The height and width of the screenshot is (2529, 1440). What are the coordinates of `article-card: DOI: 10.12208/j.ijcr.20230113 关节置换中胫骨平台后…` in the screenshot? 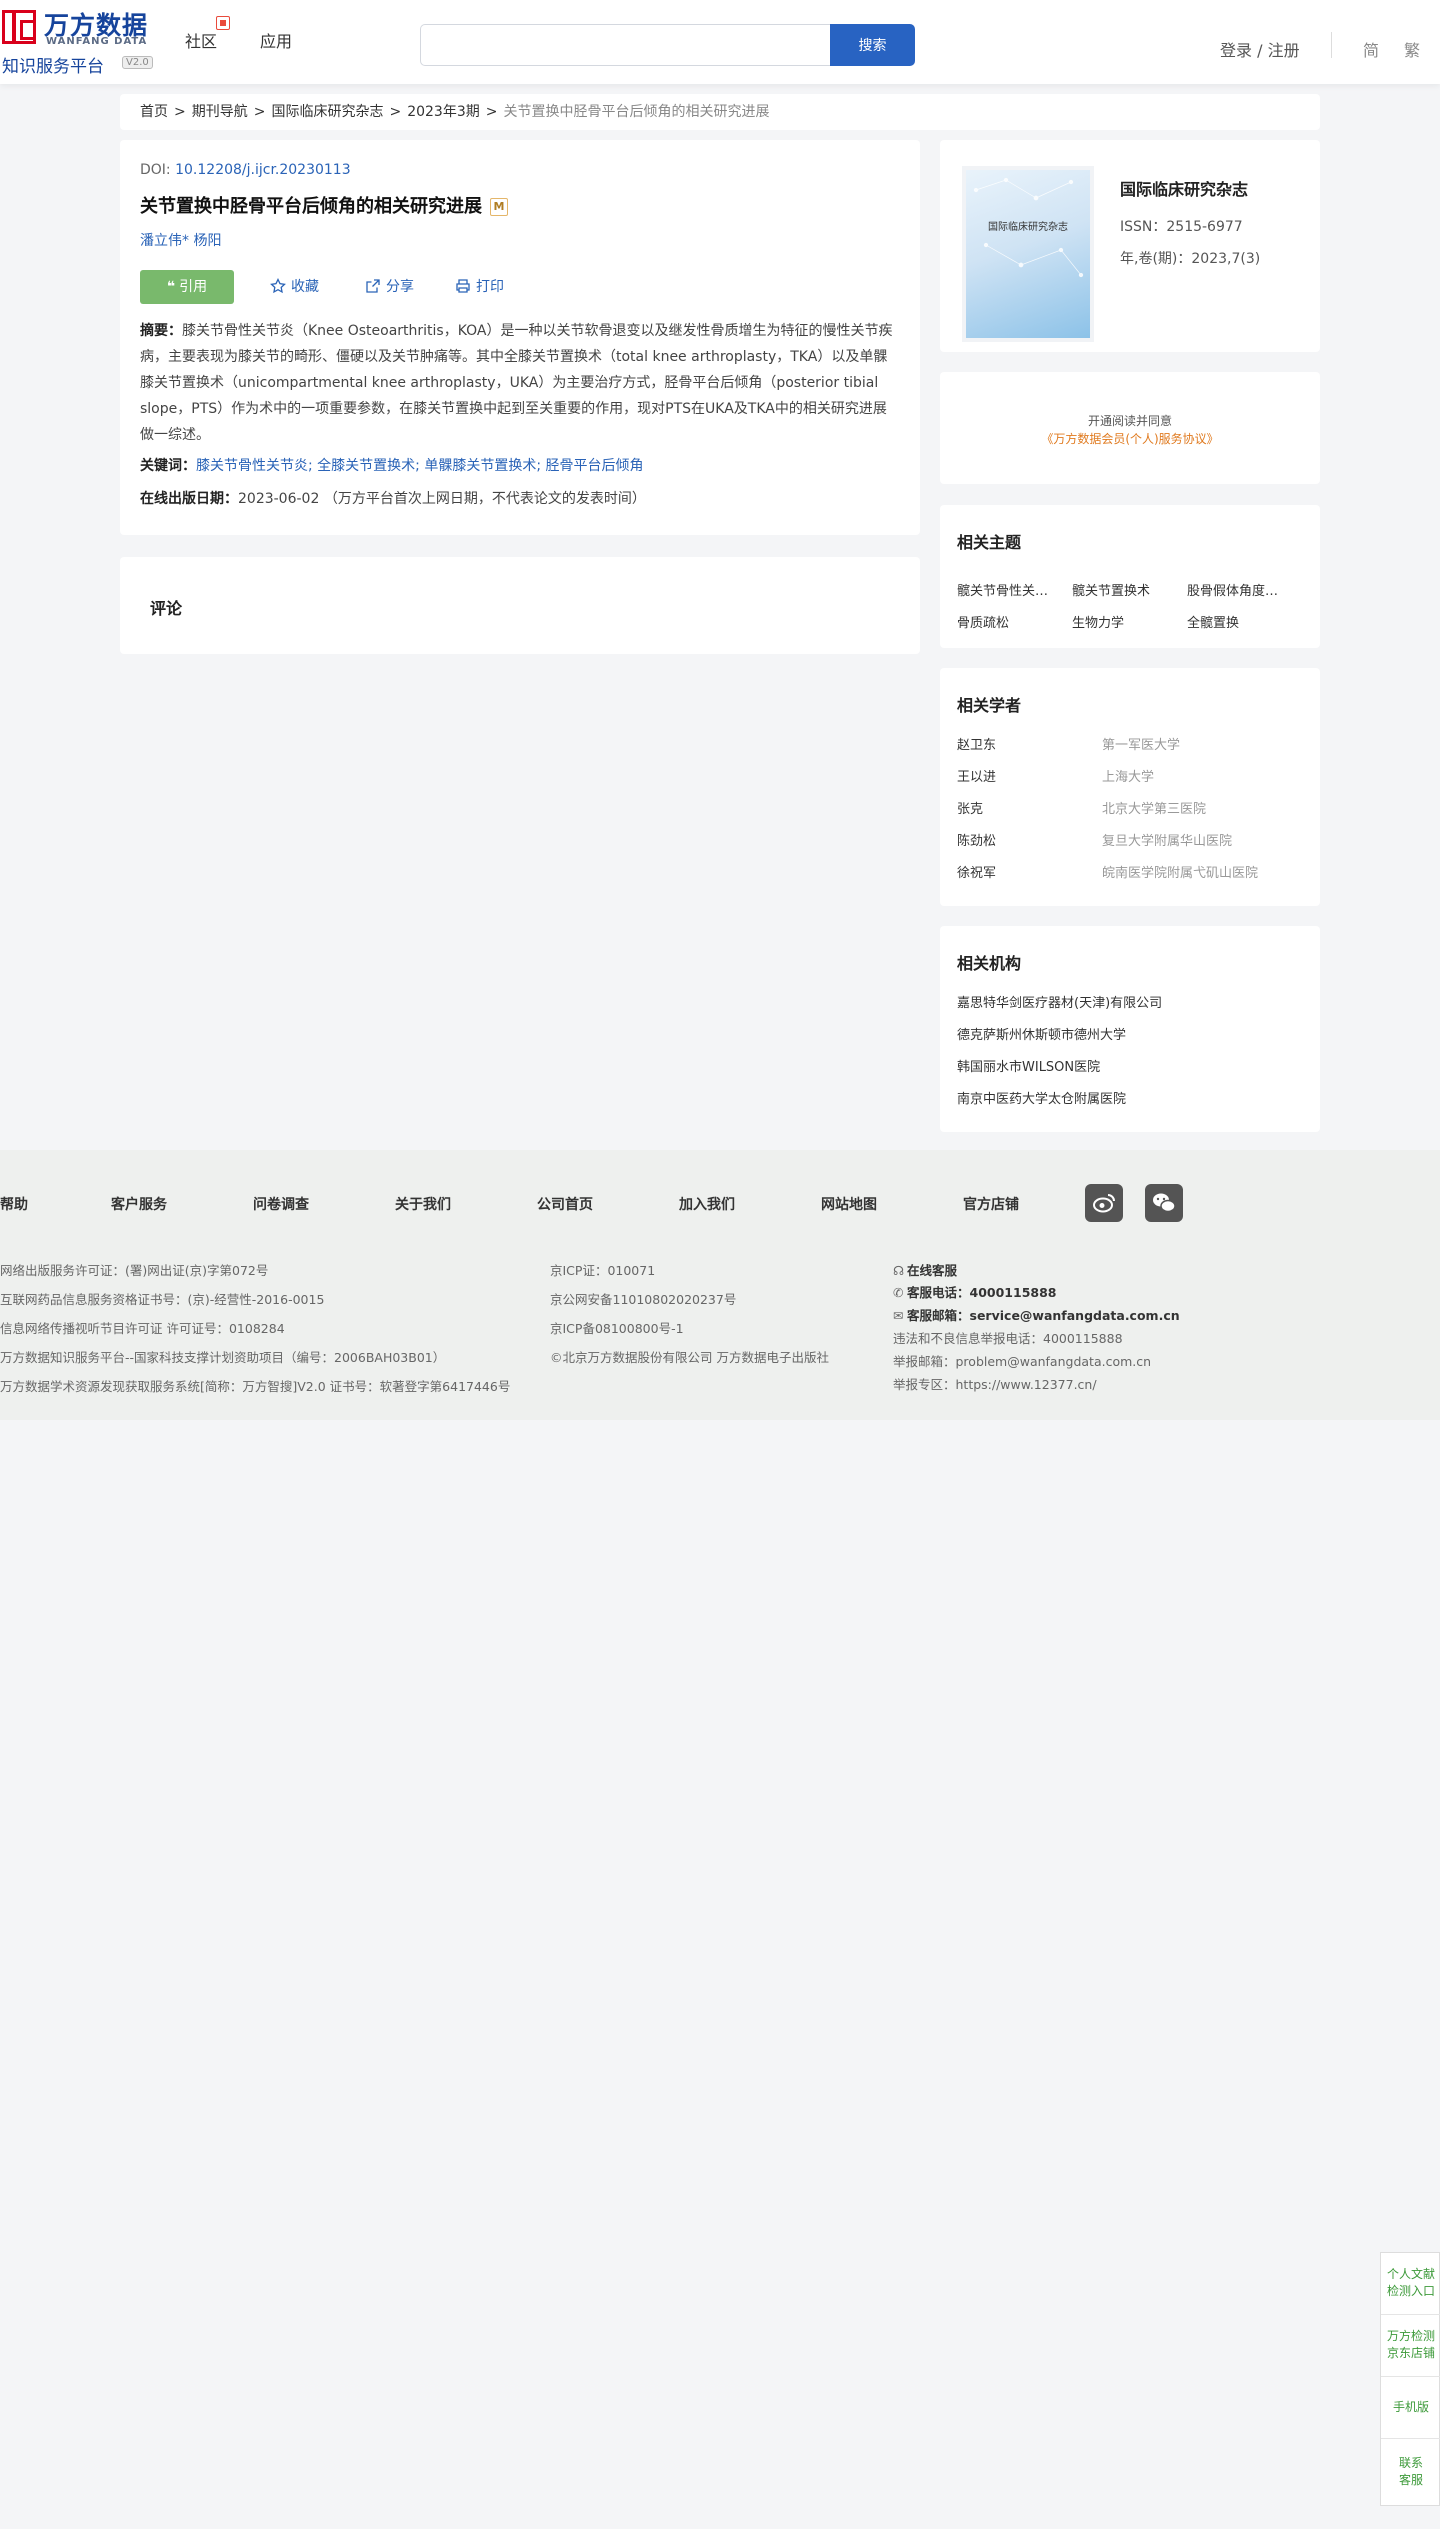 It's located at (520, 337).